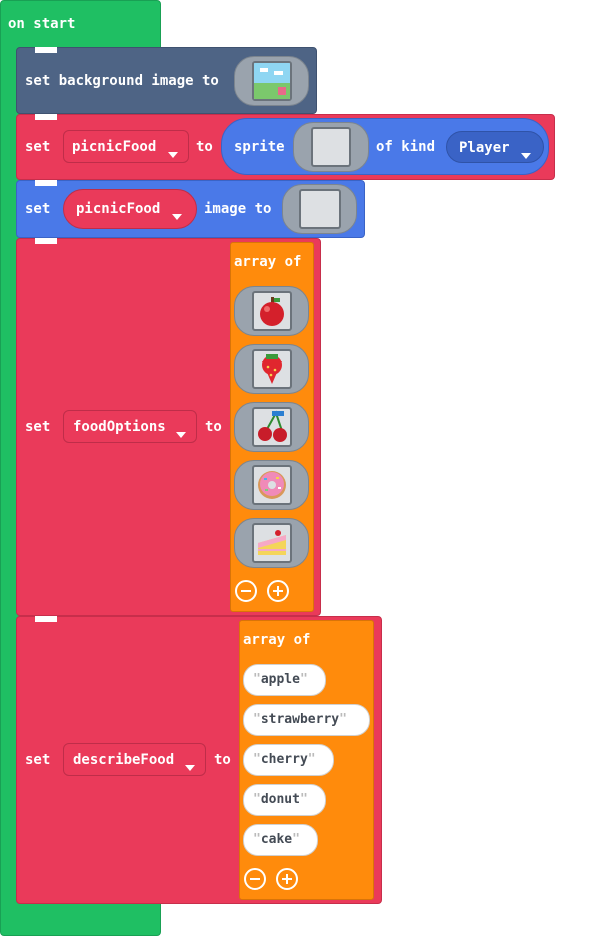 This screenshot has height=936, width=607. What do you see at coordinates (272, 543) in the screenshot?
I see `cake-image-icon` at bounding box center [272, 543].